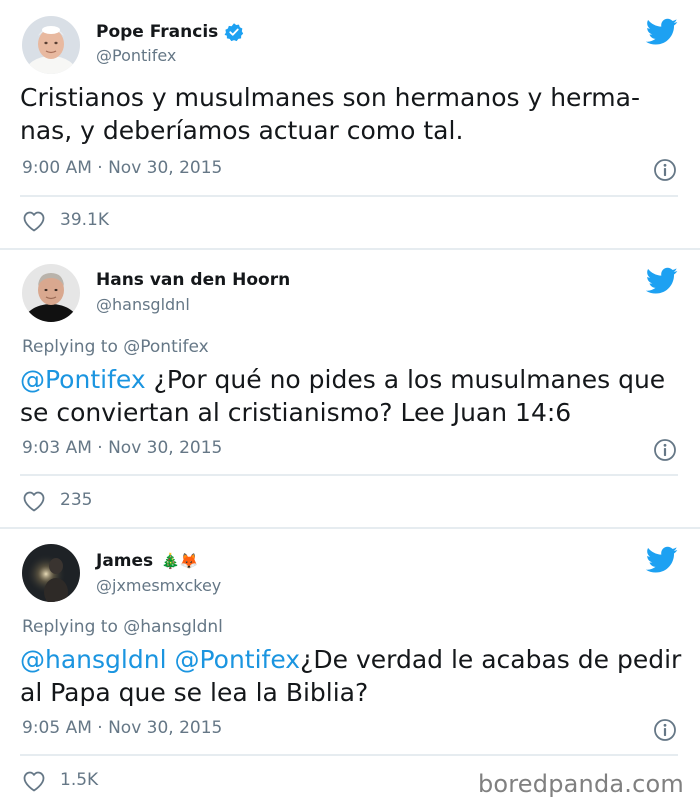 This screenshot has width=700, height=809. I want to click on handle: @jxmesmxckey, so click(158, 585).